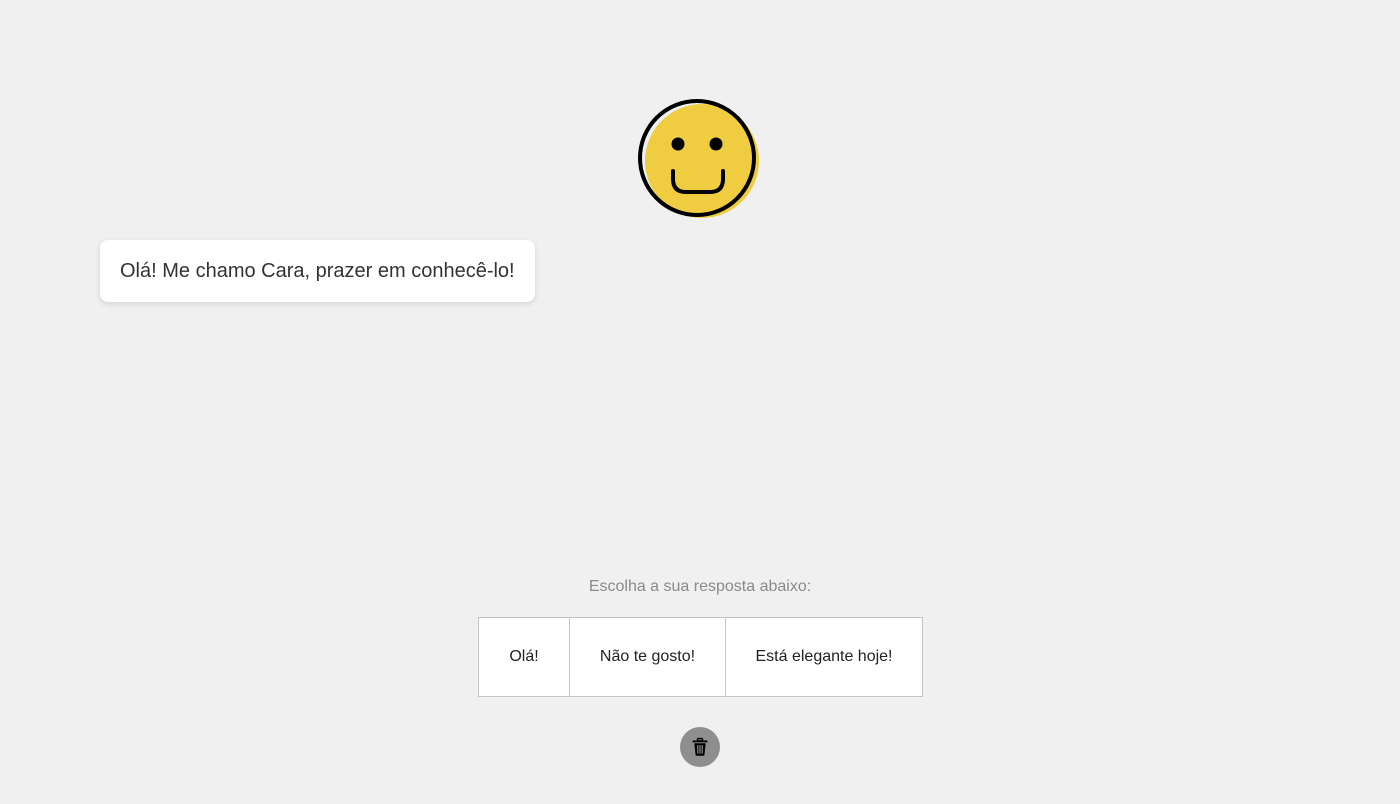 This screenshot has width=1400, height=804. I want to click on answer-button-esta-elegante: Está elegante hoje!, so click(823, 657).